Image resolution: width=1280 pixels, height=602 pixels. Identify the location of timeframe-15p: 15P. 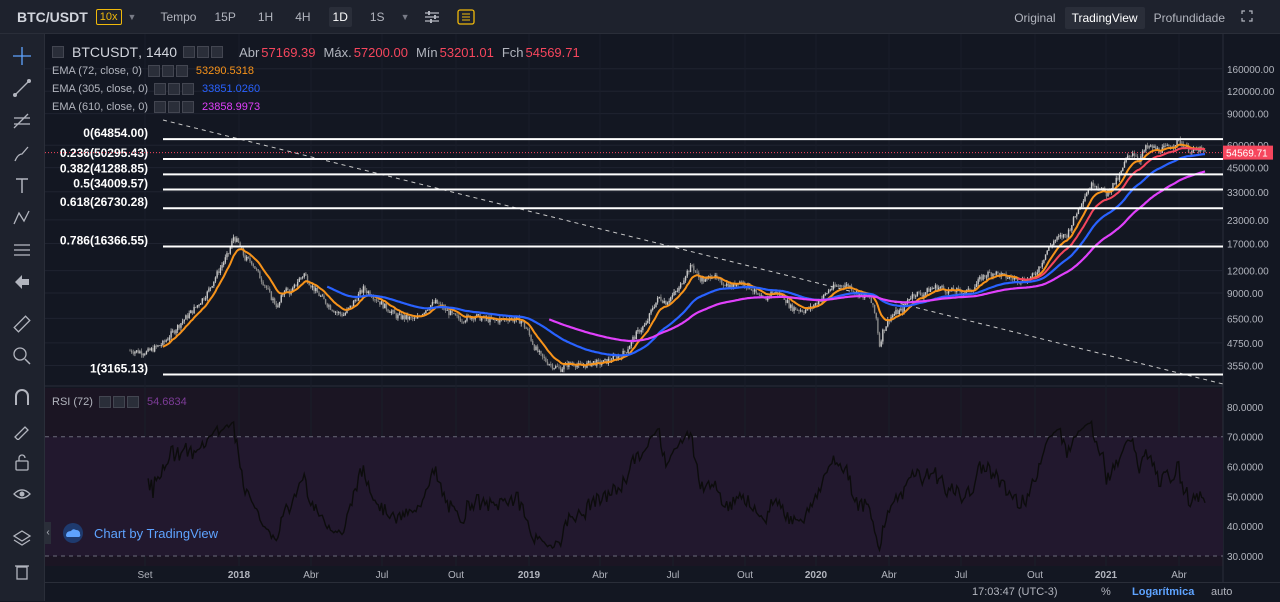
(224, 17).